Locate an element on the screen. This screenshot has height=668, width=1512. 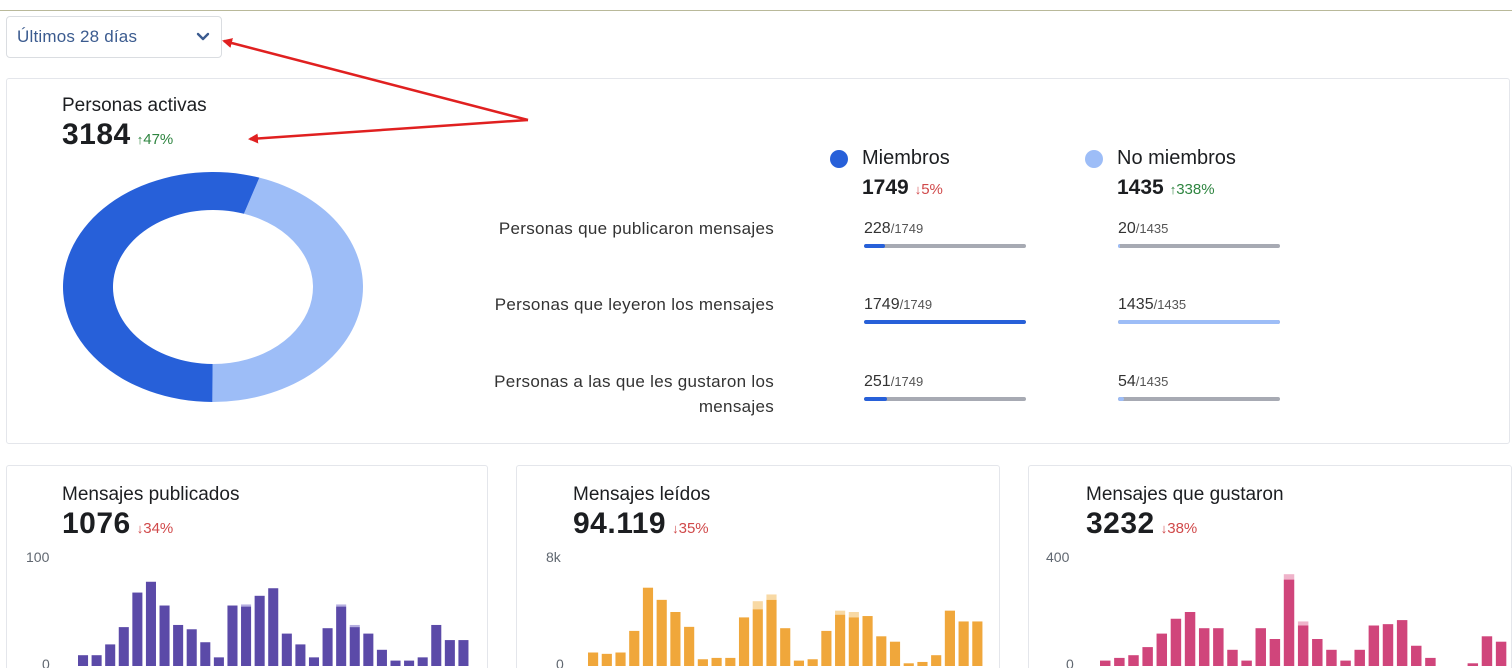
progress-track is located at coordinates (1199, 246).